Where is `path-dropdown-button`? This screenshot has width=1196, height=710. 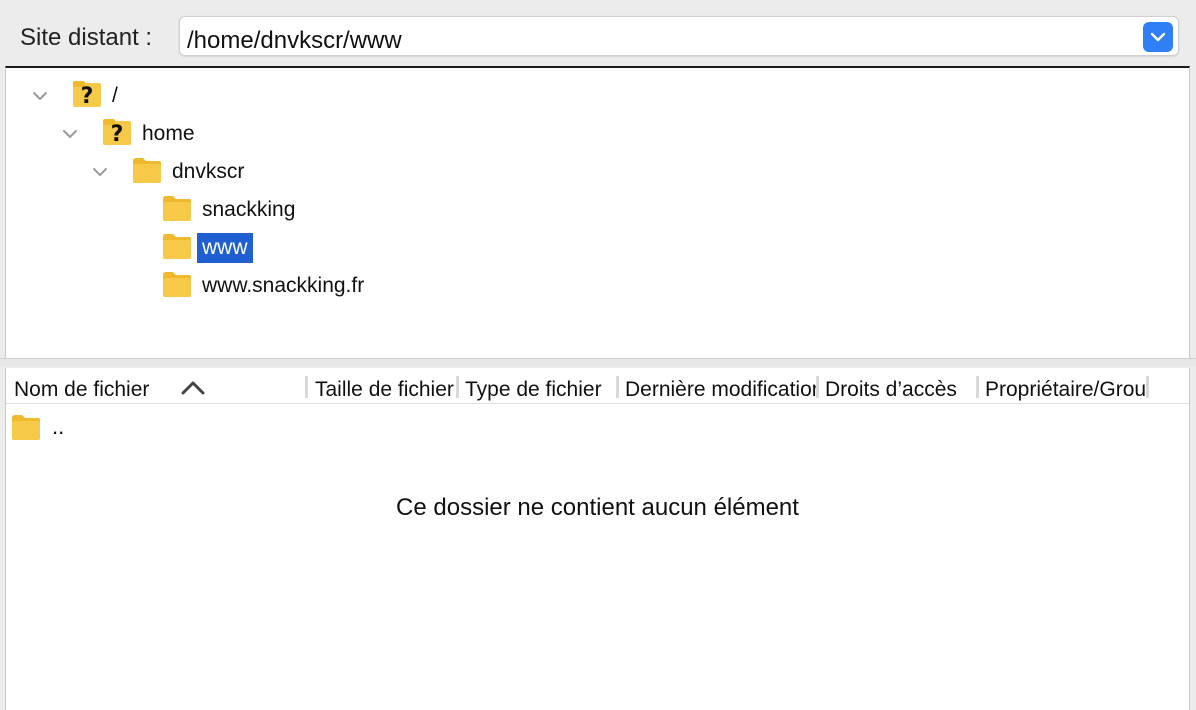
path-dropdown-button is located at coordinates (1158, 37).